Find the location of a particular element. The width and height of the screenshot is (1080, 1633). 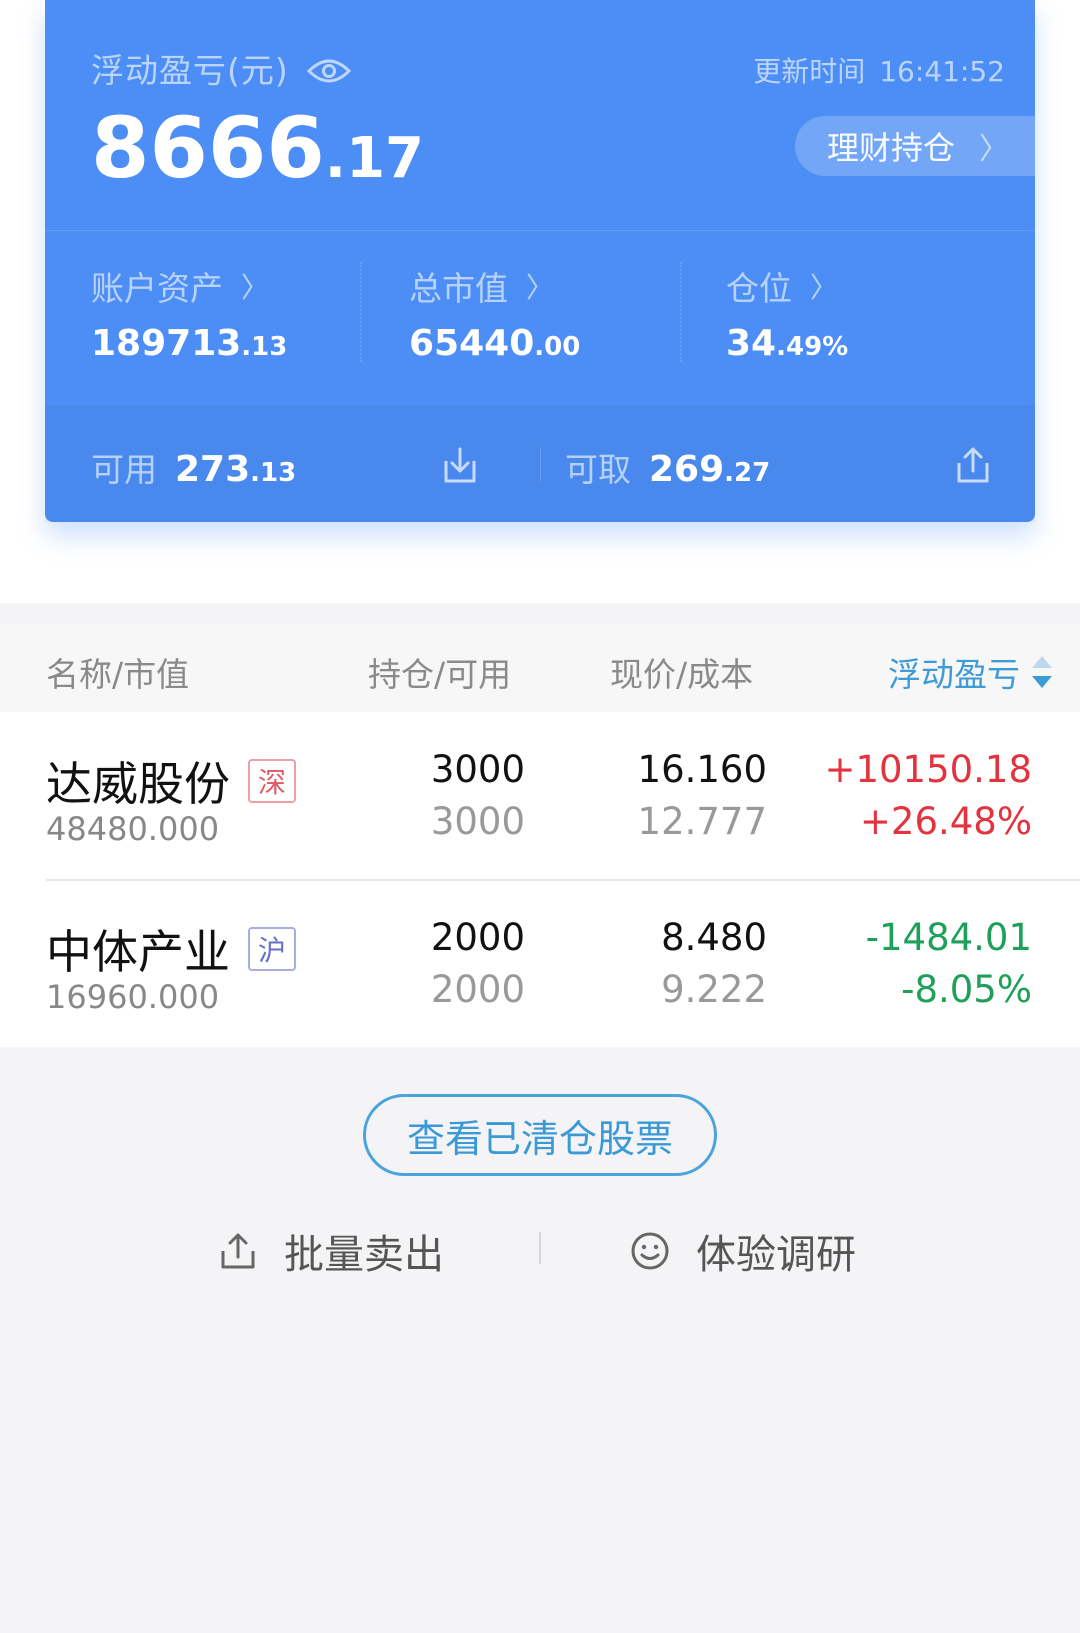

withdrawable-dec: .27 is located at coordinates (747, 473).